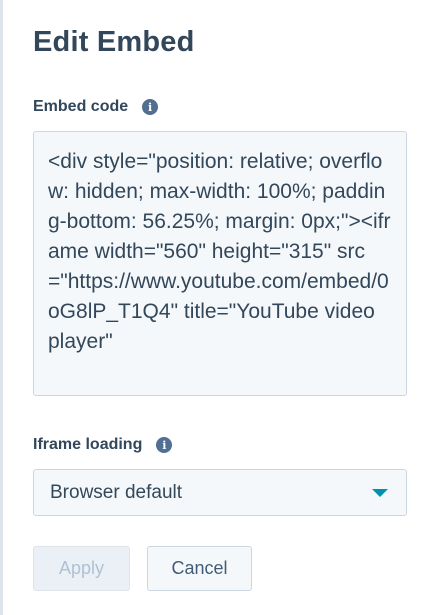 The width and height of the screenshot is (432, 615). I want to click on iframe-loading-label: Iframe loading, so click(88, 444).